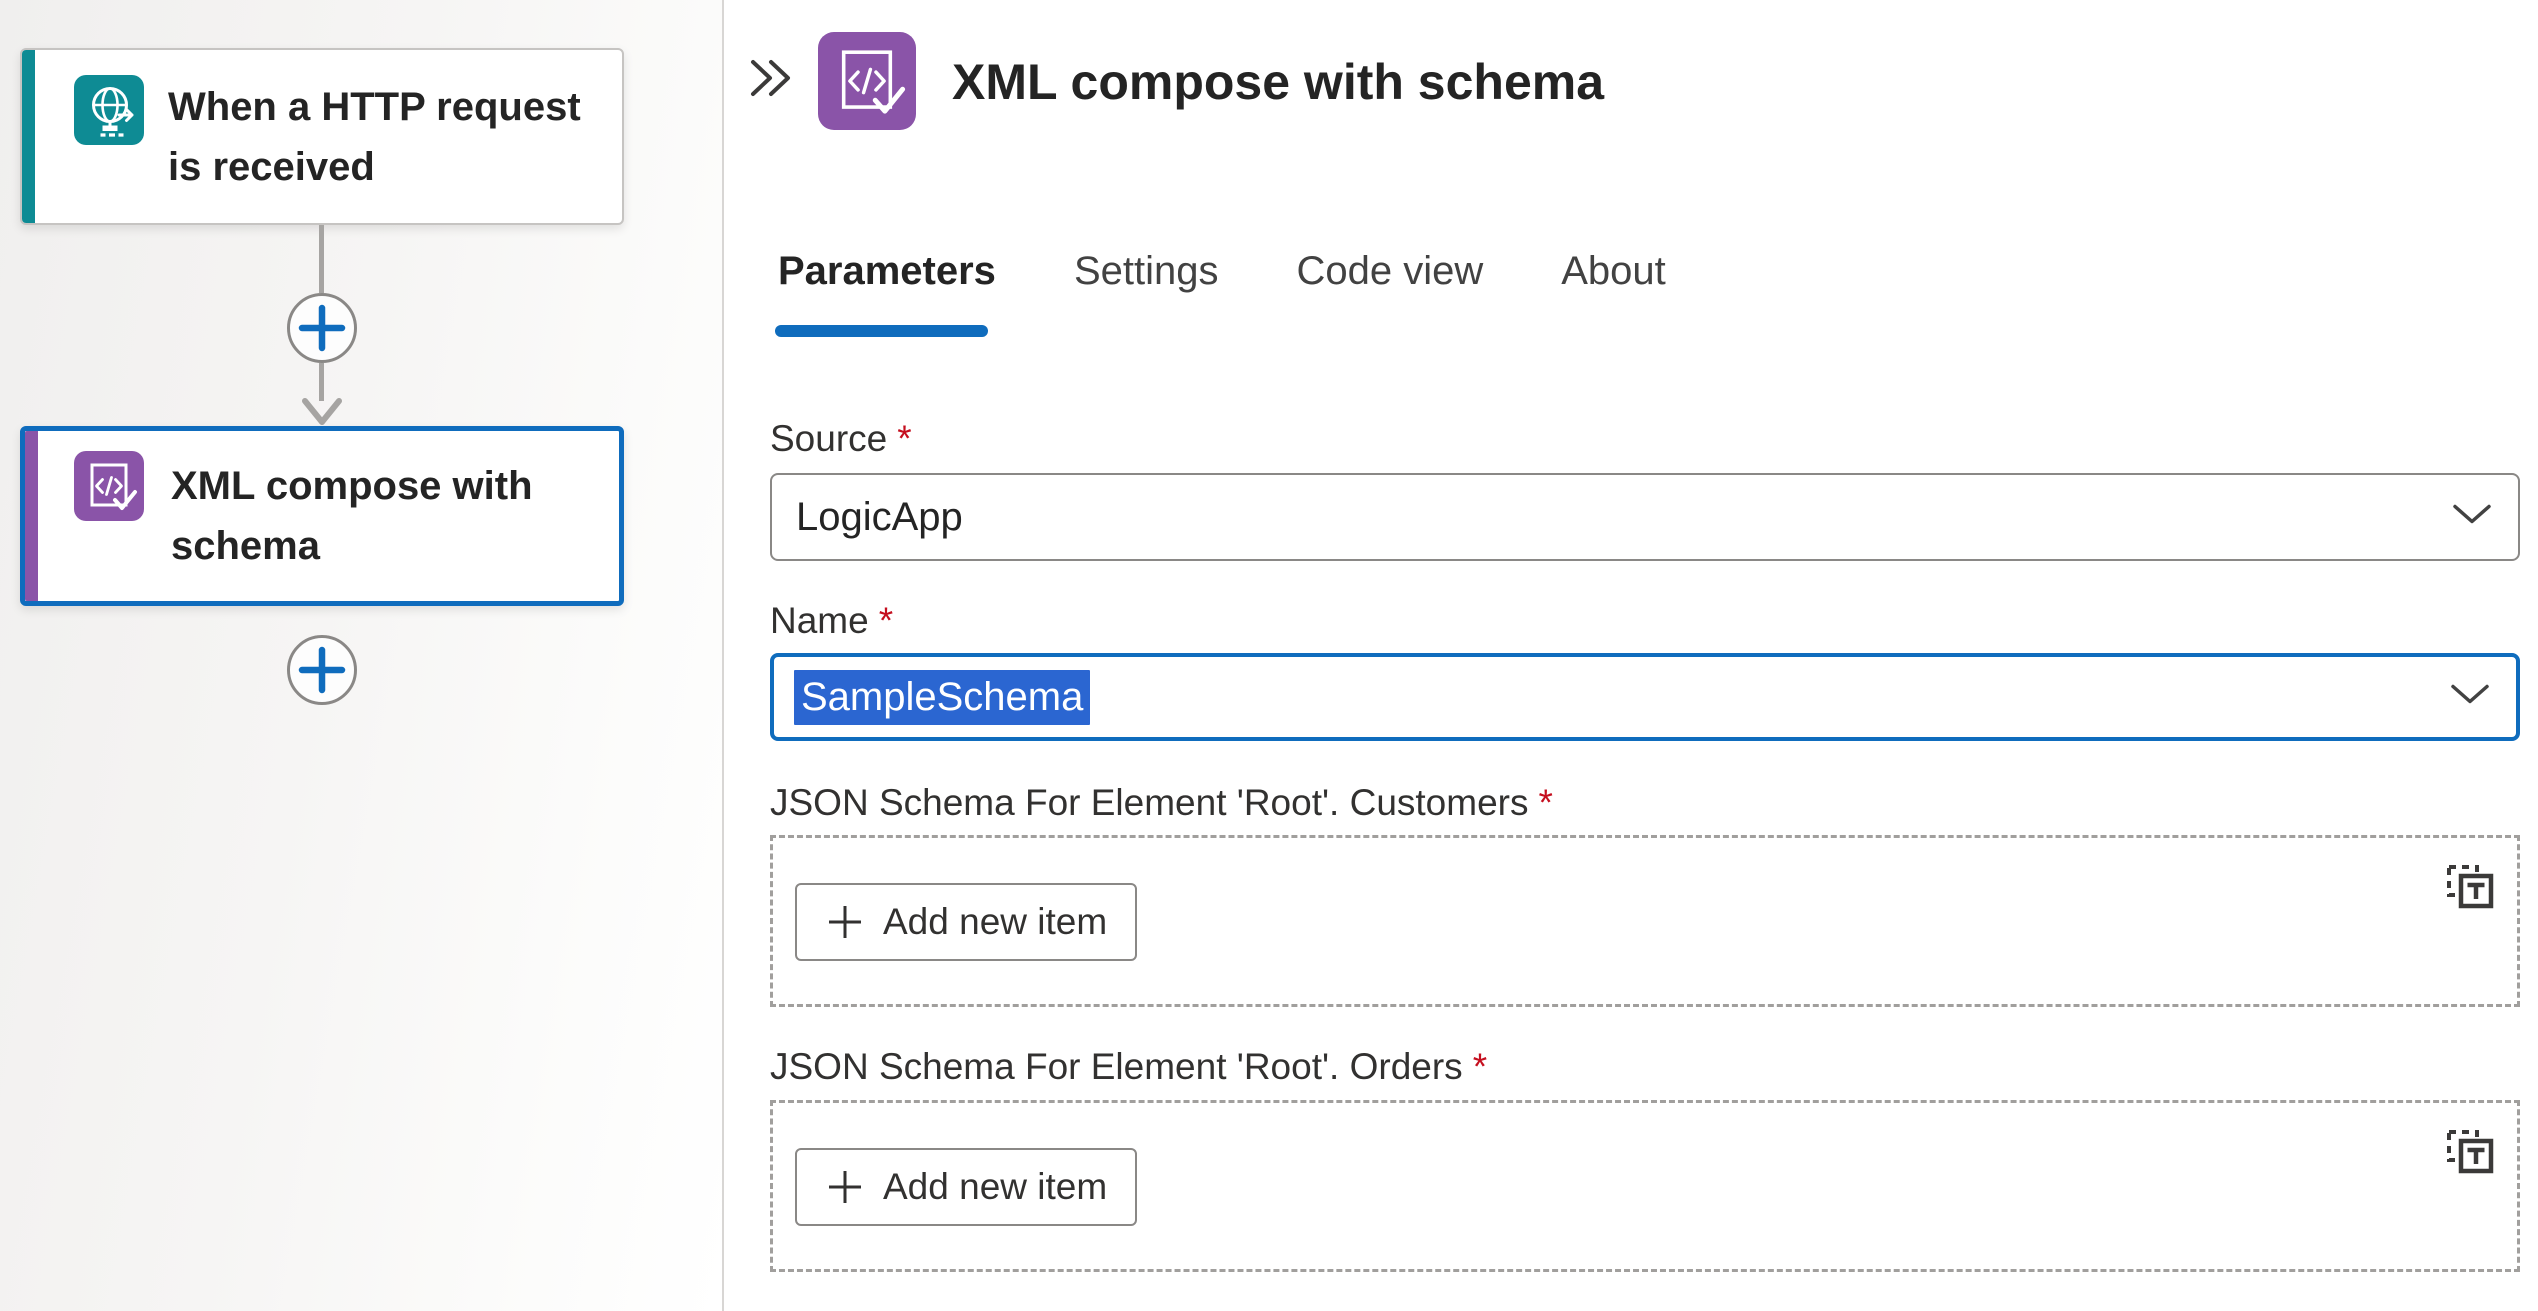  What do you see at coordinates (322, 411) in the screenshot?
I see `arrow-down-icon` at bounding box center [322, 411].